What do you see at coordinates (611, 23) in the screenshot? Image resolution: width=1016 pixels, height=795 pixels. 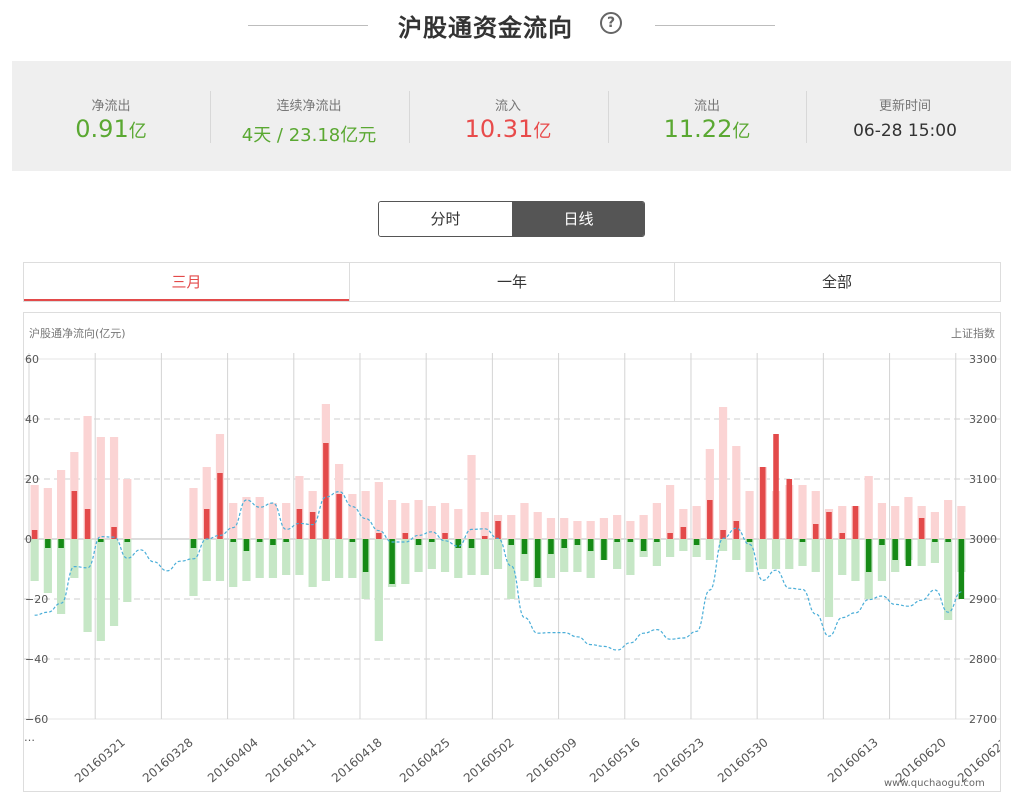 I see `help-icon: ?` at bounding box center [611, 23].